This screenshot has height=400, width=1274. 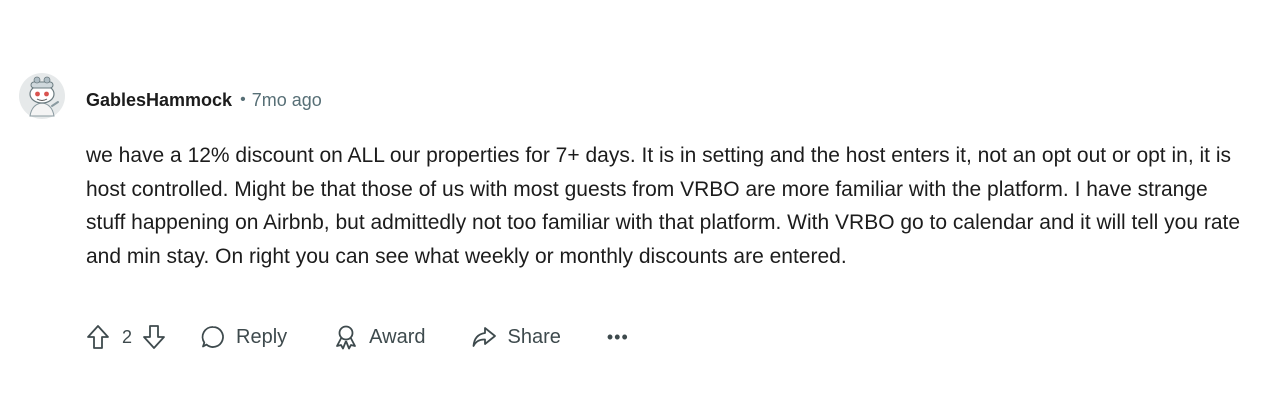 I want to click on overflow-dots-icon: •••, so click(x=617, y=336).